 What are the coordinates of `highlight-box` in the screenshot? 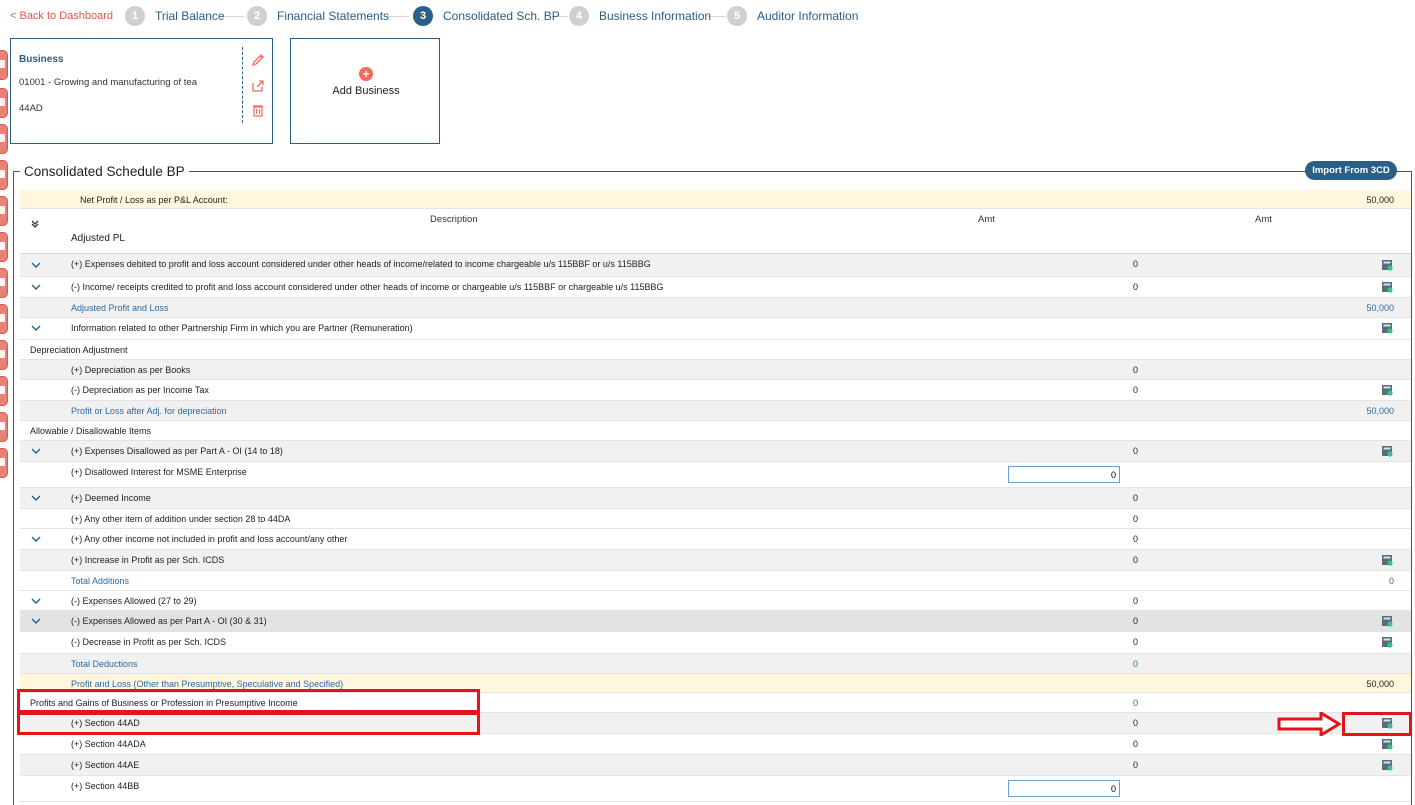 It's located at (1377, 724).